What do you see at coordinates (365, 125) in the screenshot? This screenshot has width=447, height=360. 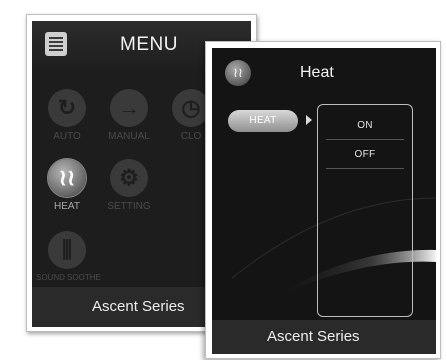 I see `option-on: ON` at bounding box center [365, 125].